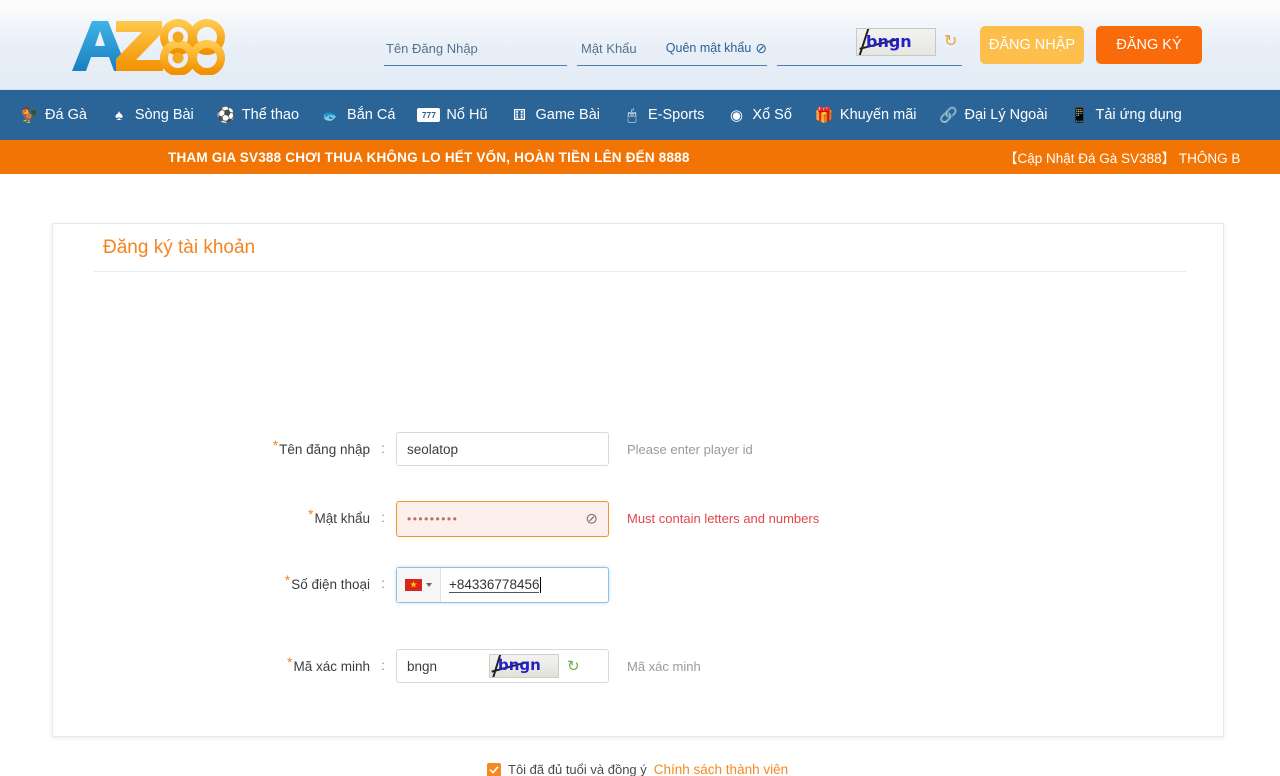 The height and width of the screenshot is (776, 1280). What do you see at coordinates (889, 41) in the screenshot?
I see `header-captcha-text: bngn` at bounding box center [889, 41].